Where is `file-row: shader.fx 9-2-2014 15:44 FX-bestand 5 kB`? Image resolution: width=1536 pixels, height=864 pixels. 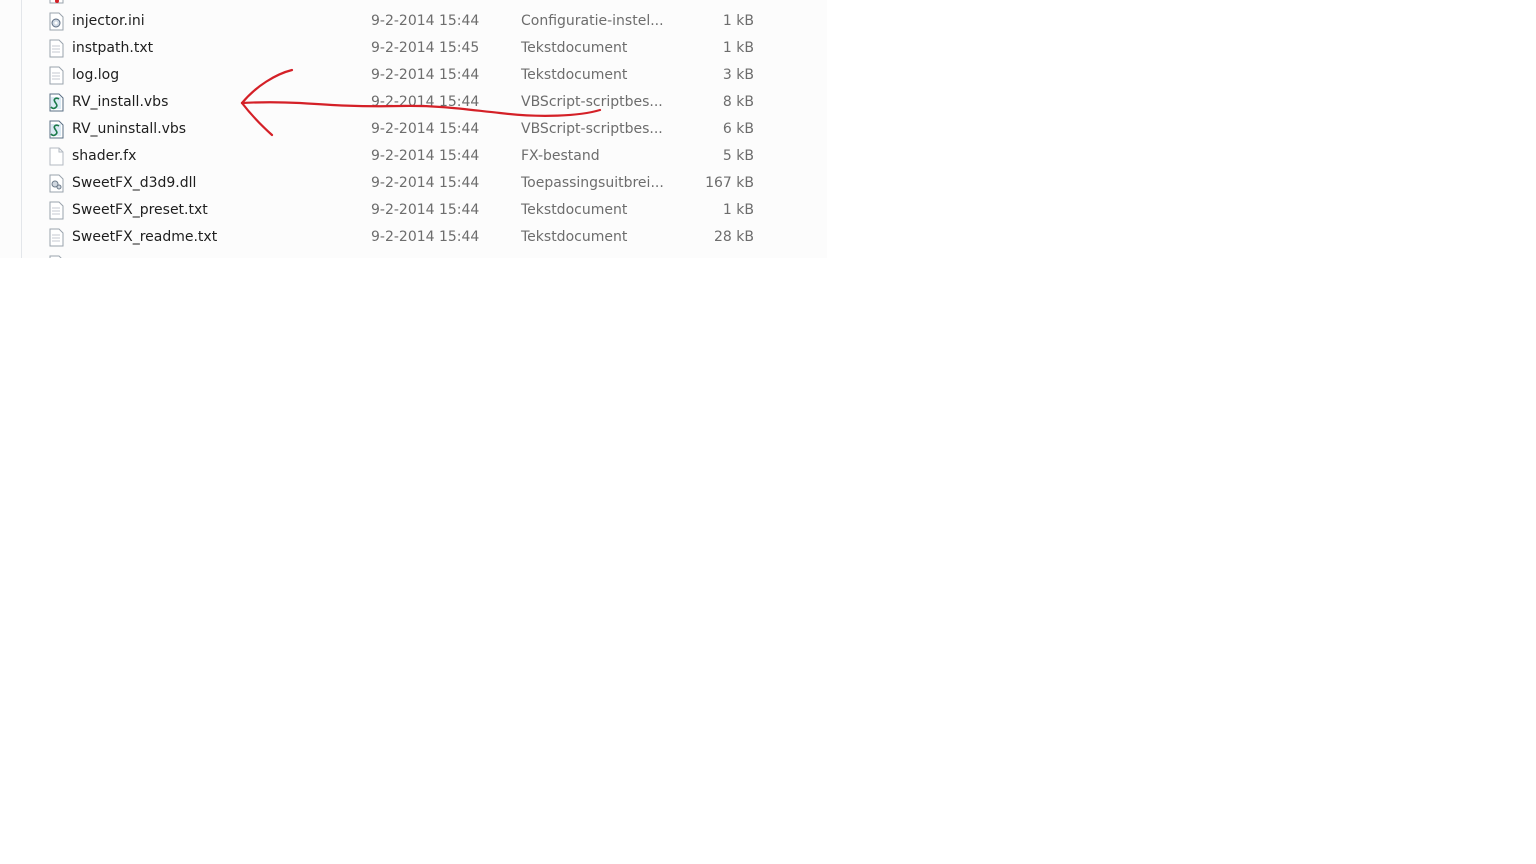
file-row: shader.fx 9-2-2014 15:44 FX-bestand 5 kB is located at coordinates (420, 156).